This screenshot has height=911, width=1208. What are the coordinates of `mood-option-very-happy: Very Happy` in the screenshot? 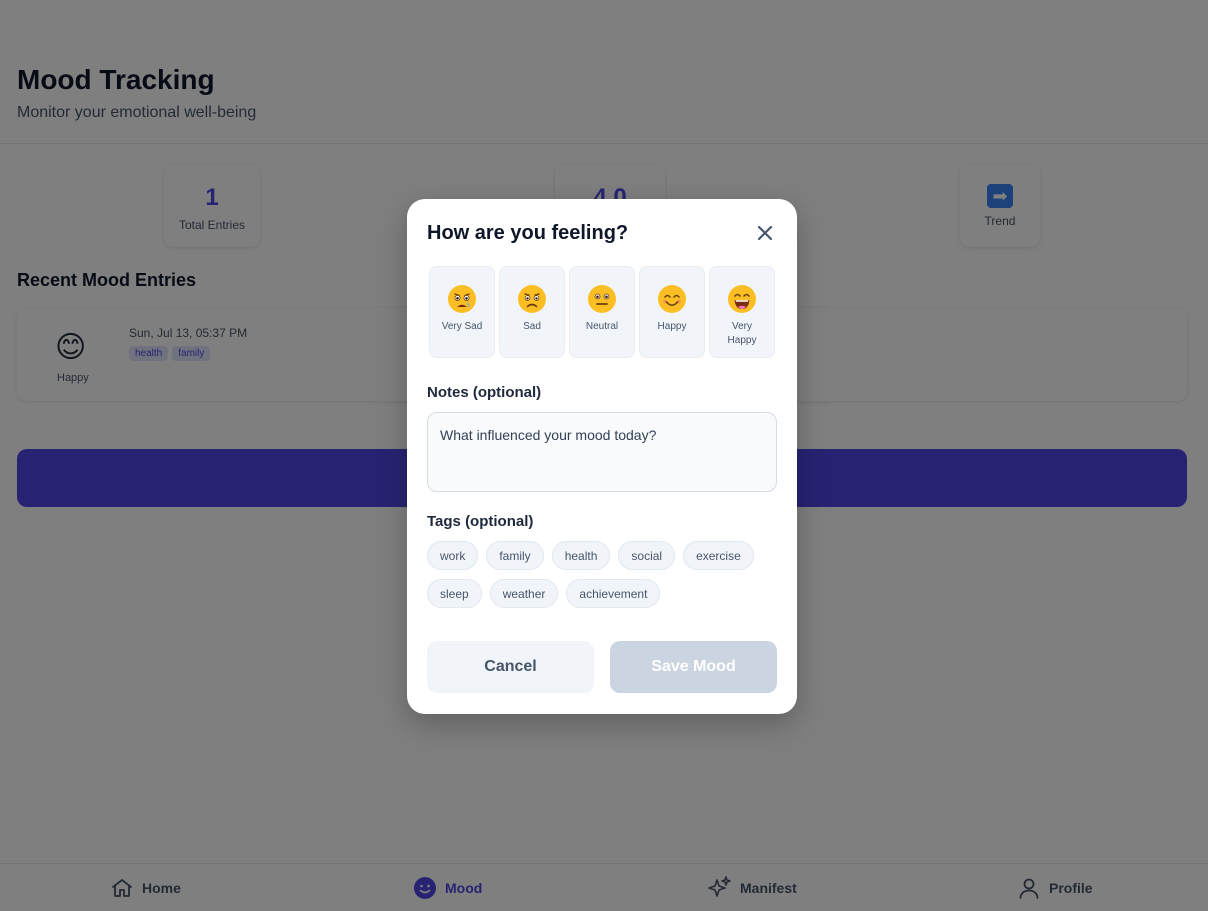 It's located at (742, 312).